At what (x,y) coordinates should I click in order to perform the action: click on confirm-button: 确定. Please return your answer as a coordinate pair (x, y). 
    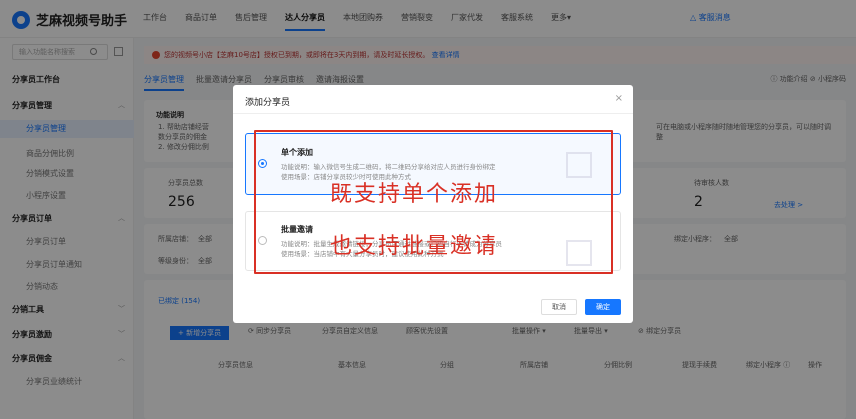
    Looking at the image, I should click on (603, 307).